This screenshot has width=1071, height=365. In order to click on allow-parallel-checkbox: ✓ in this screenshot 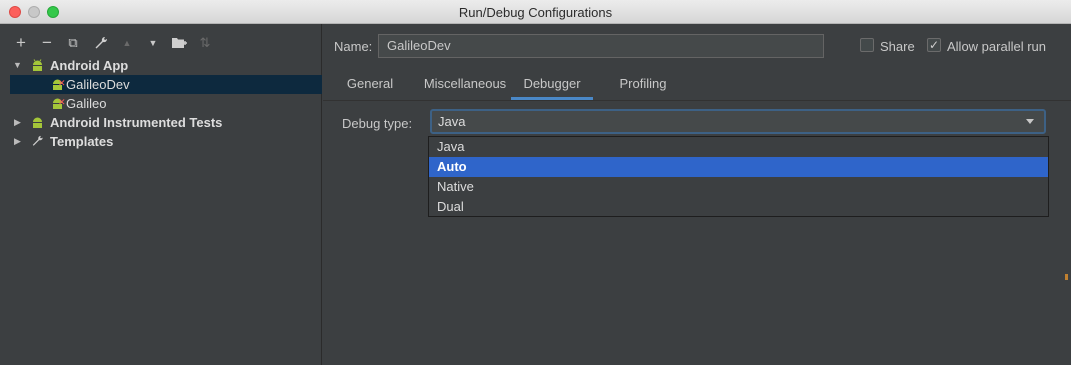, I will do `click(934, 45)`.